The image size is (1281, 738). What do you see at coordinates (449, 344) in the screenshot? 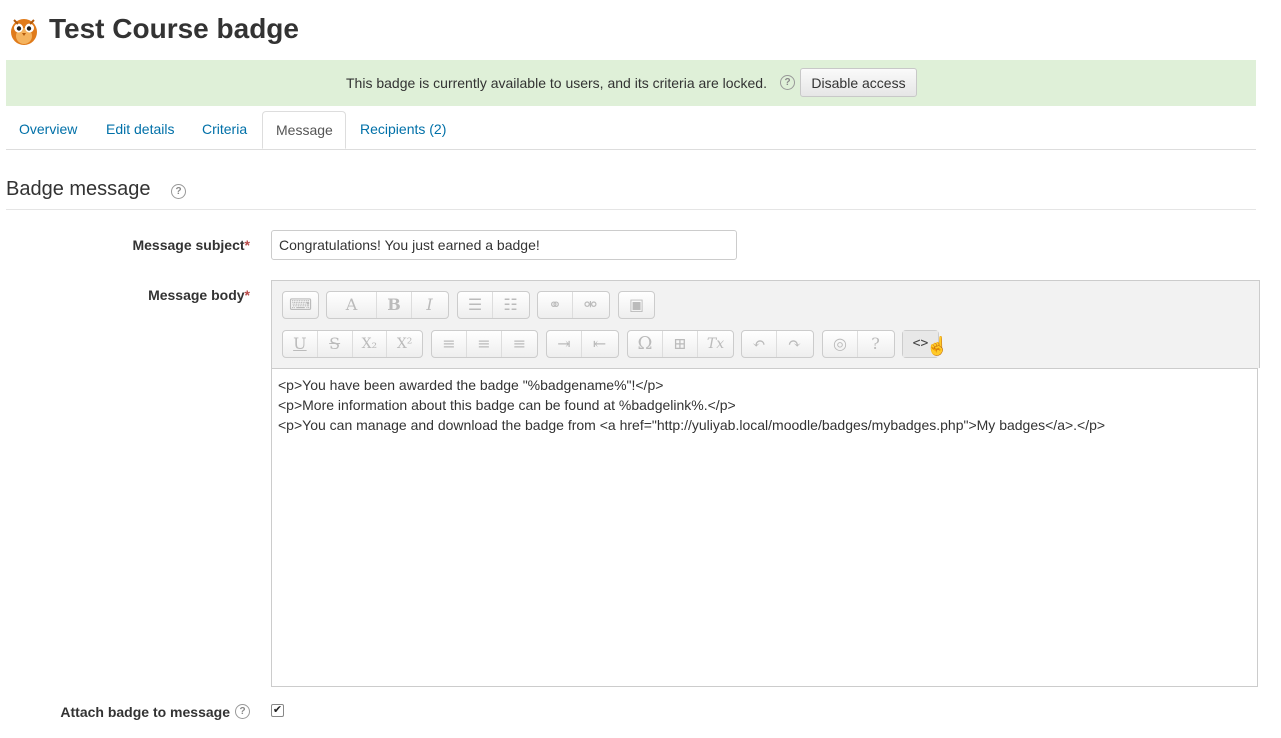
I see `align-left-icon: ≡` at bounding box center [449, 344].